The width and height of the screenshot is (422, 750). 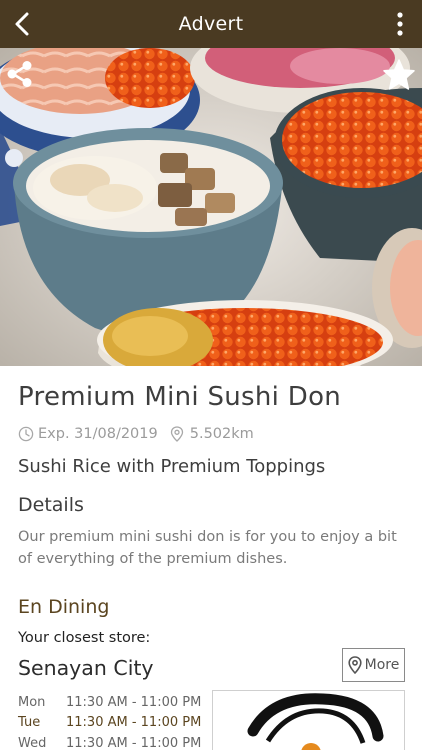 I want to click on kebab-menu-icon, so click(x=400, y=24).